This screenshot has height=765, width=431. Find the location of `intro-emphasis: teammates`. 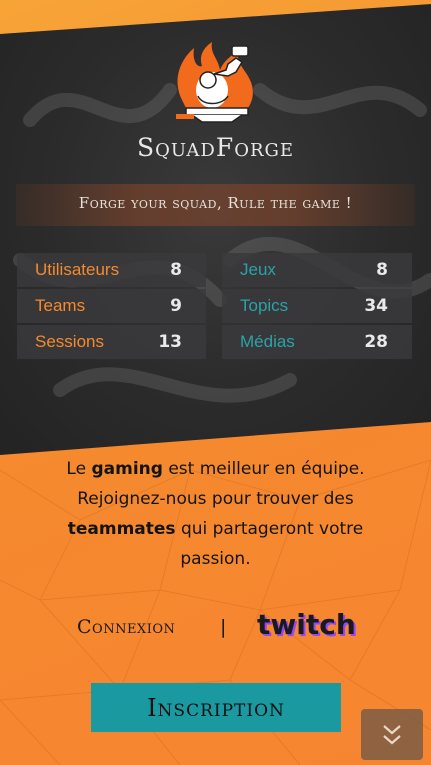

intro-emphasis: teammates is located at coordinates (121, 529).